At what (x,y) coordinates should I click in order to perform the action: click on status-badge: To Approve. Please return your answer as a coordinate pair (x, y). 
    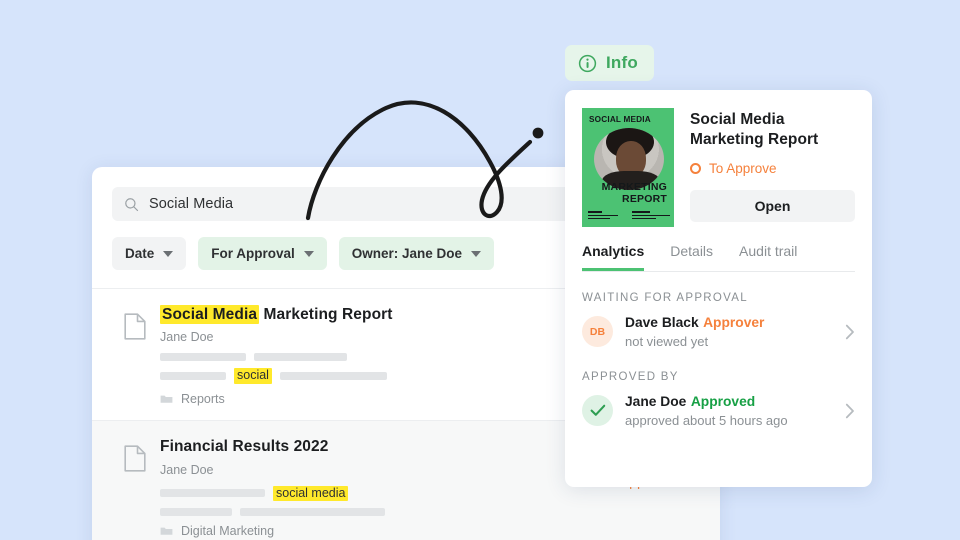
    Looking at the image, I should click on (772, 168).